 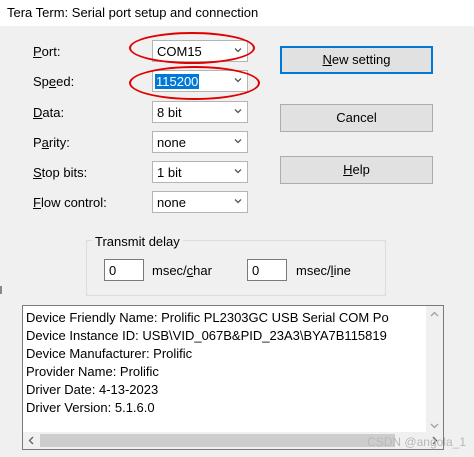 What do you see at coordinates (54, 81) in the screenshot?
I see `speed-label: Speed:` at bounding box center [54, 81].